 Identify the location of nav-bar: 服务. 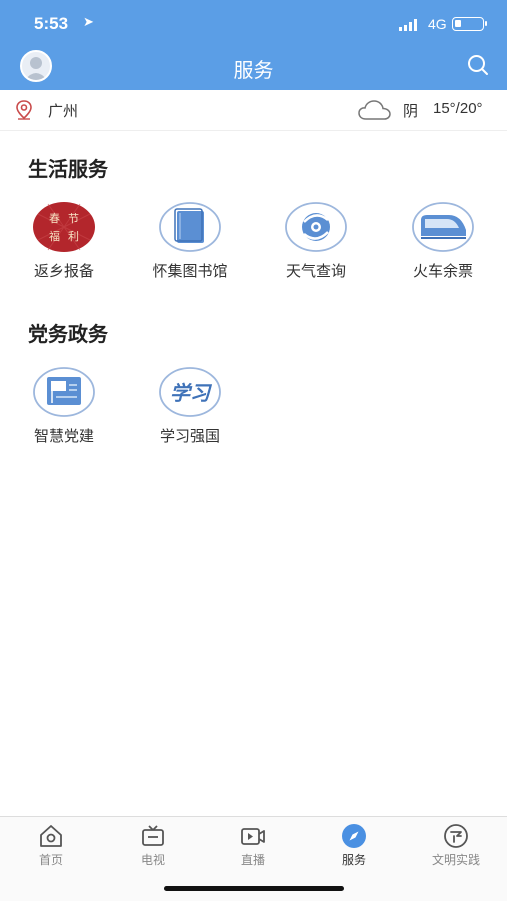
(253, 69).